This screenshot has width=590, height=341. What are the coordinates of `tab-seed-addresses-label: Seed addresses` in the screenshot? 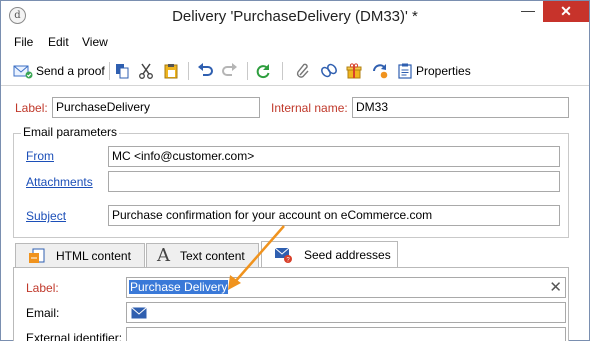 It's located at (347, 255).